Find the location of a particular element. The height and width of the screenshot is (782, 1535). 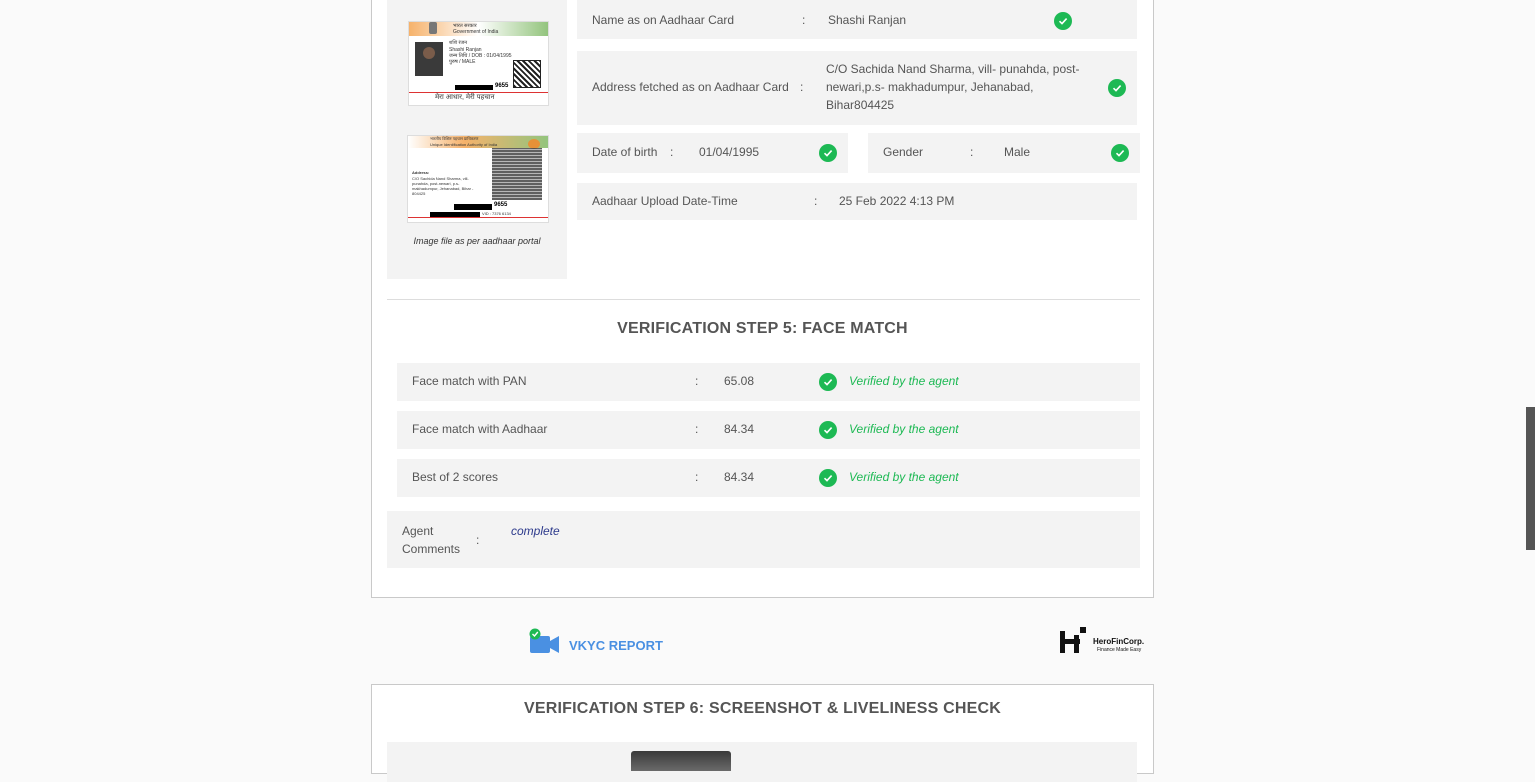

card-back-address-title: Address: is located at coordinates (421, 172).